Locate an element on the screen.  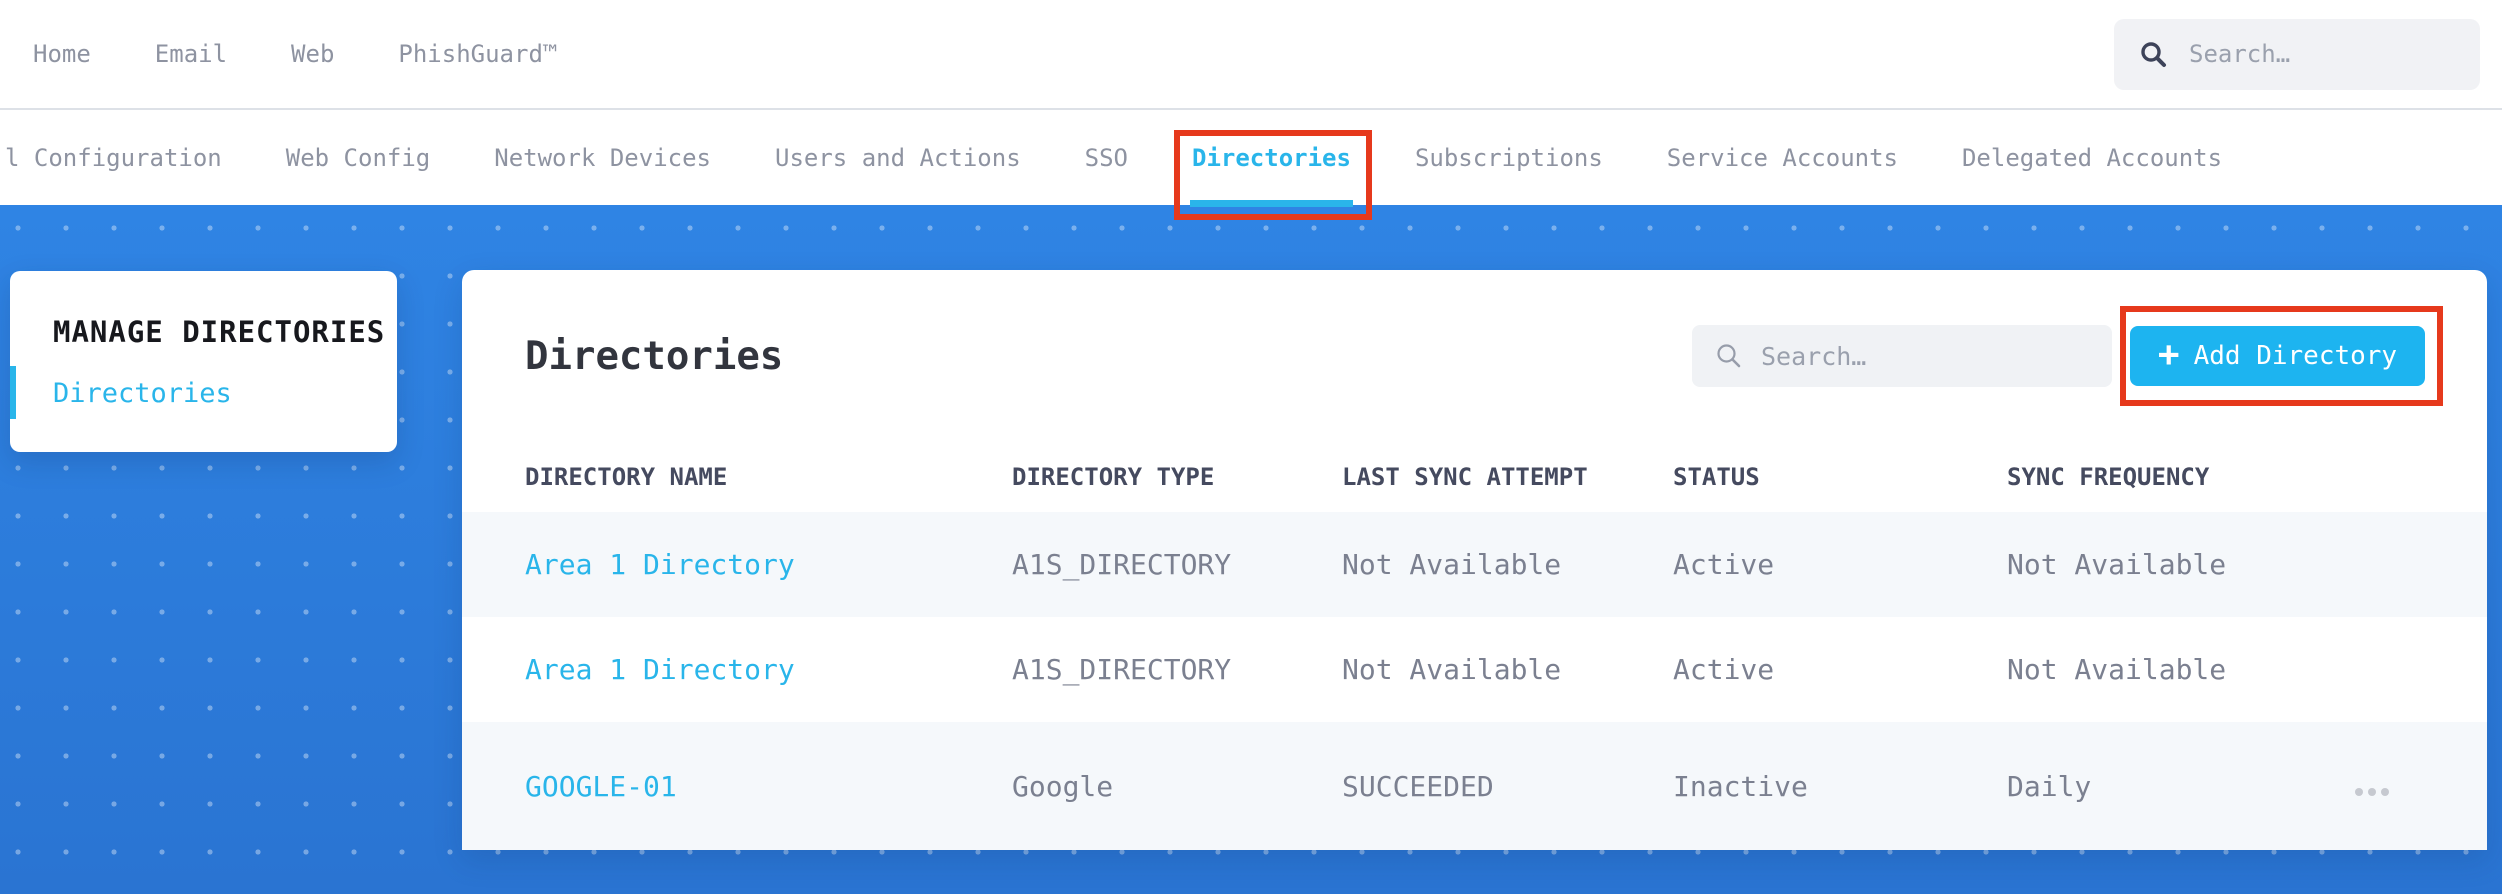
add-directory-button: + Add Directory is located at coordinates (2277, 356).